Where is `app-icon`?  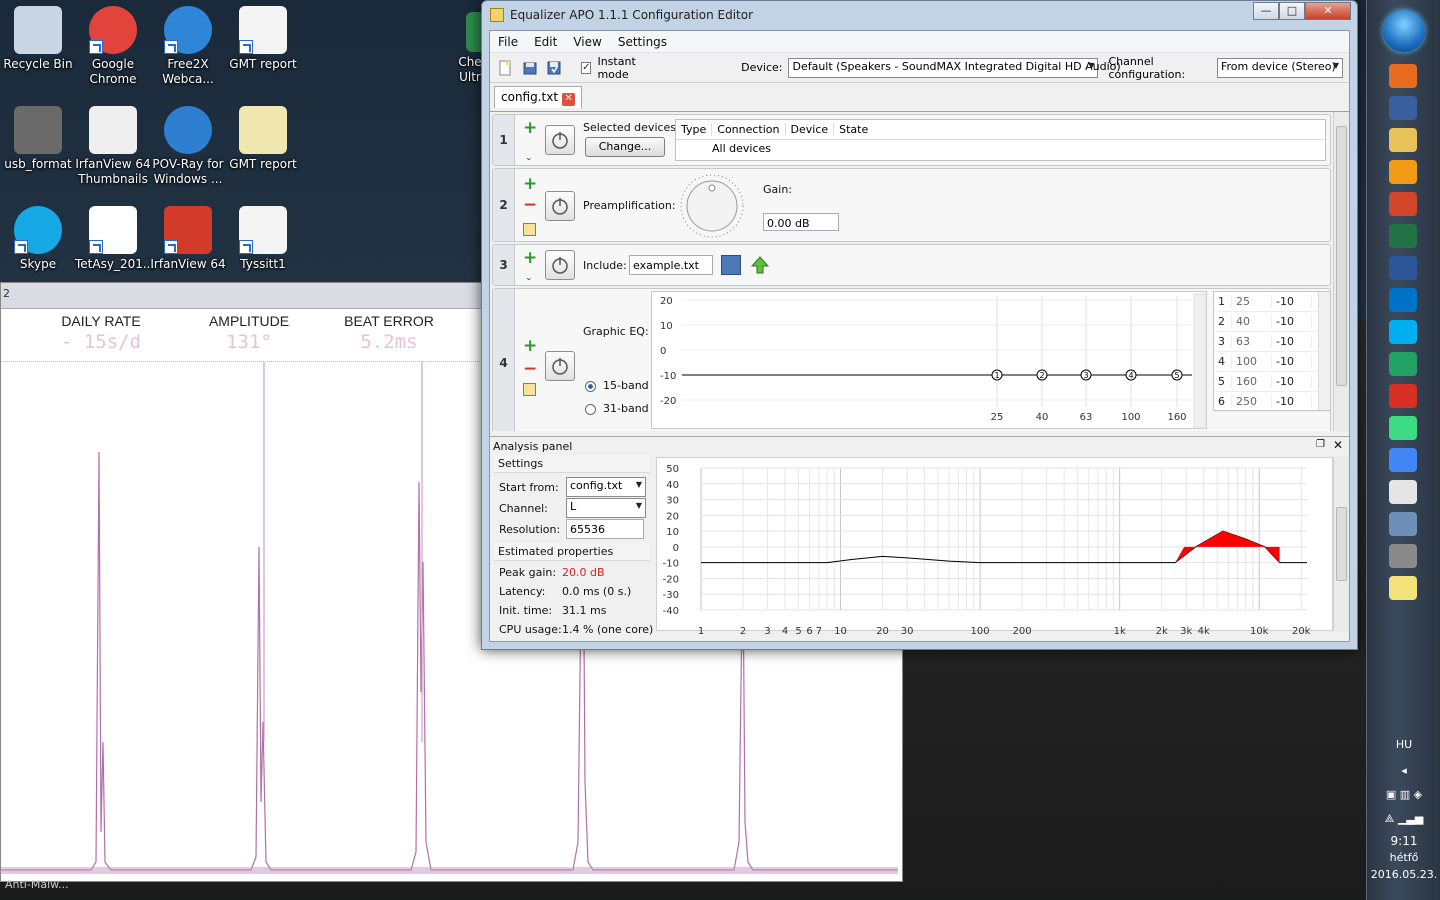
app-icon is located at coordinates (1403, 364).